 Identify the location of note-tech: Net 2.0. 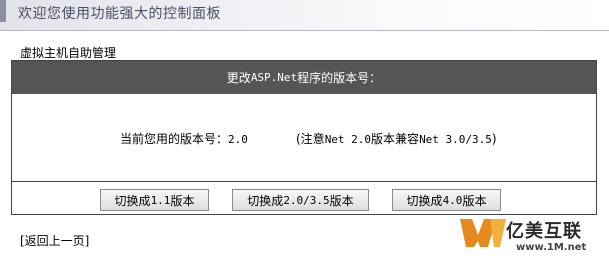
(348, 139).